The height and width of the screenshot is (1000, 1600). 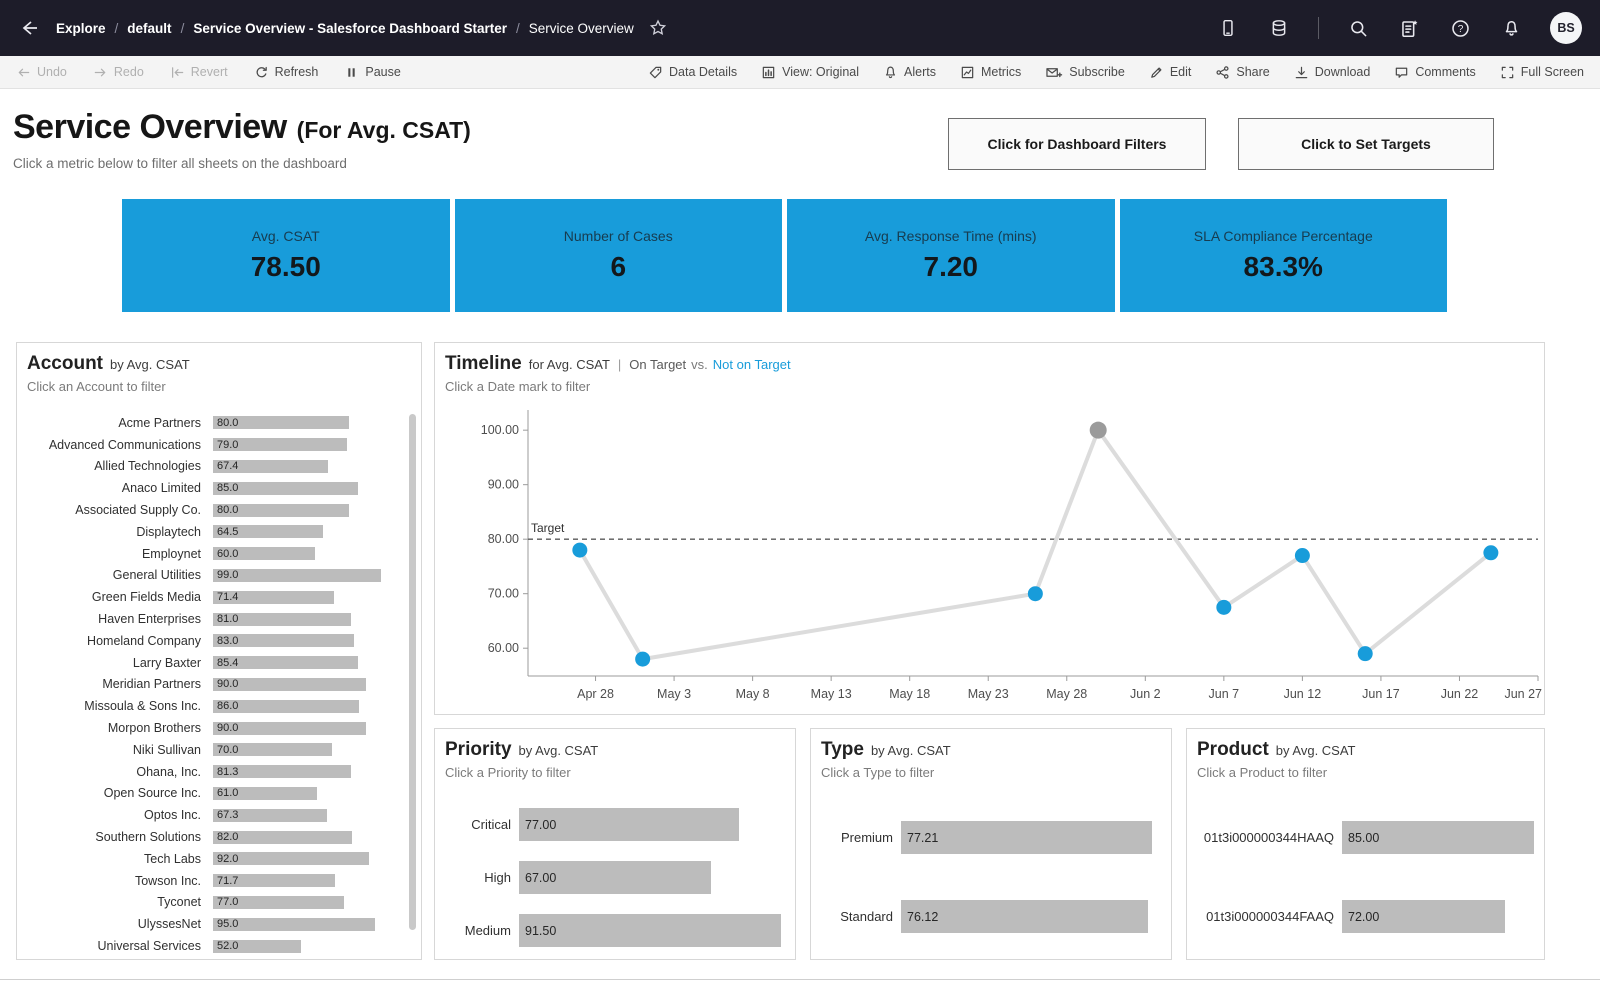 What do you see at coordinates (752, 364) in the screenshot?
I see `legend-not-on-target: Not on Target` at bounding box center [752, 364].